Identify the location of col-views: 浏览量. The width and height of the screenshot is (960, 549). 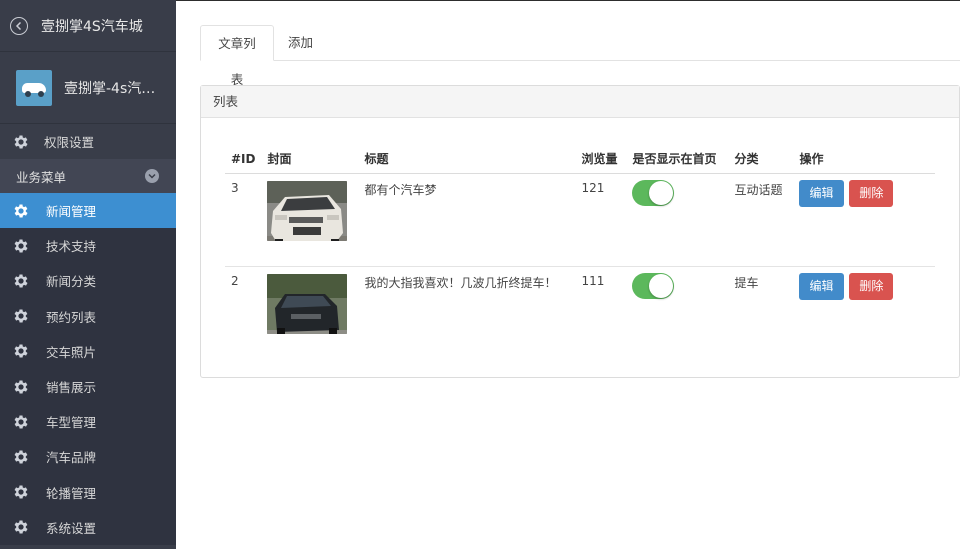
(601, 159).